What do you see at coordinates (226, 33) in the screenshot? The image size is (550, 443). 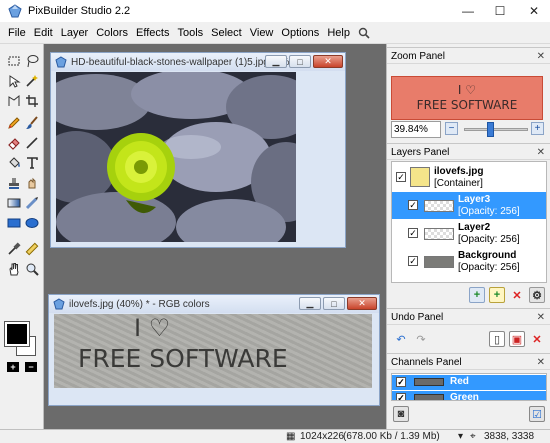 I see `menu-select: Select` at bounding box center [226, 33].